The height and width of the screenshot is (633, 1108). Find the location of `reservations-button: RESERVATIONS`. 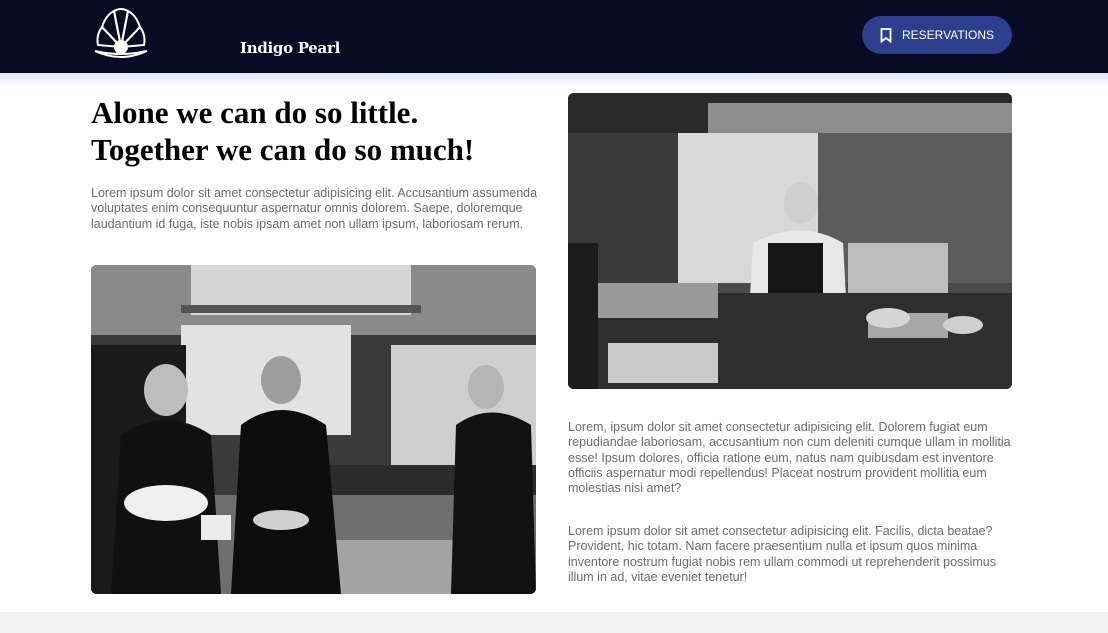

reservations-button: RESERVATIONS is located at coordinates (937, 35).